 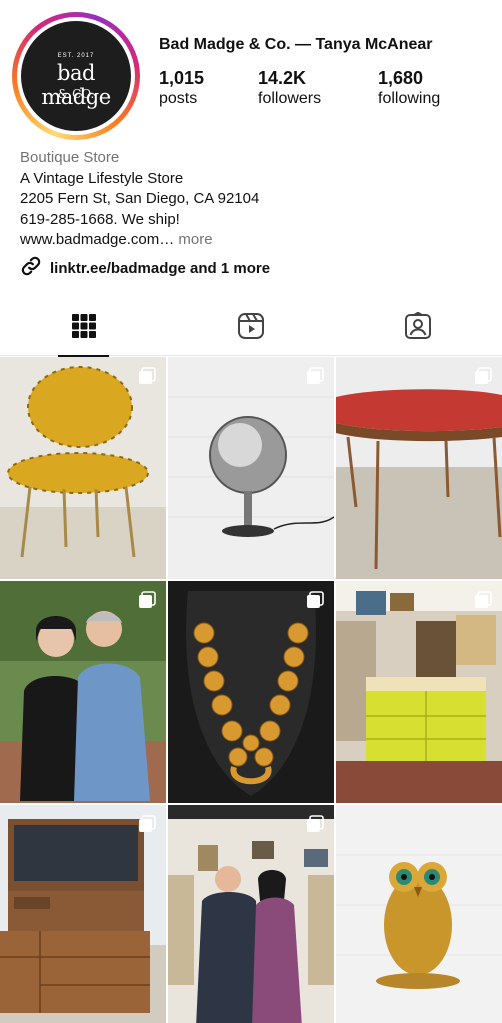 I want to click on stat-followers: 14.2K followers, so click(x=289, y=88).